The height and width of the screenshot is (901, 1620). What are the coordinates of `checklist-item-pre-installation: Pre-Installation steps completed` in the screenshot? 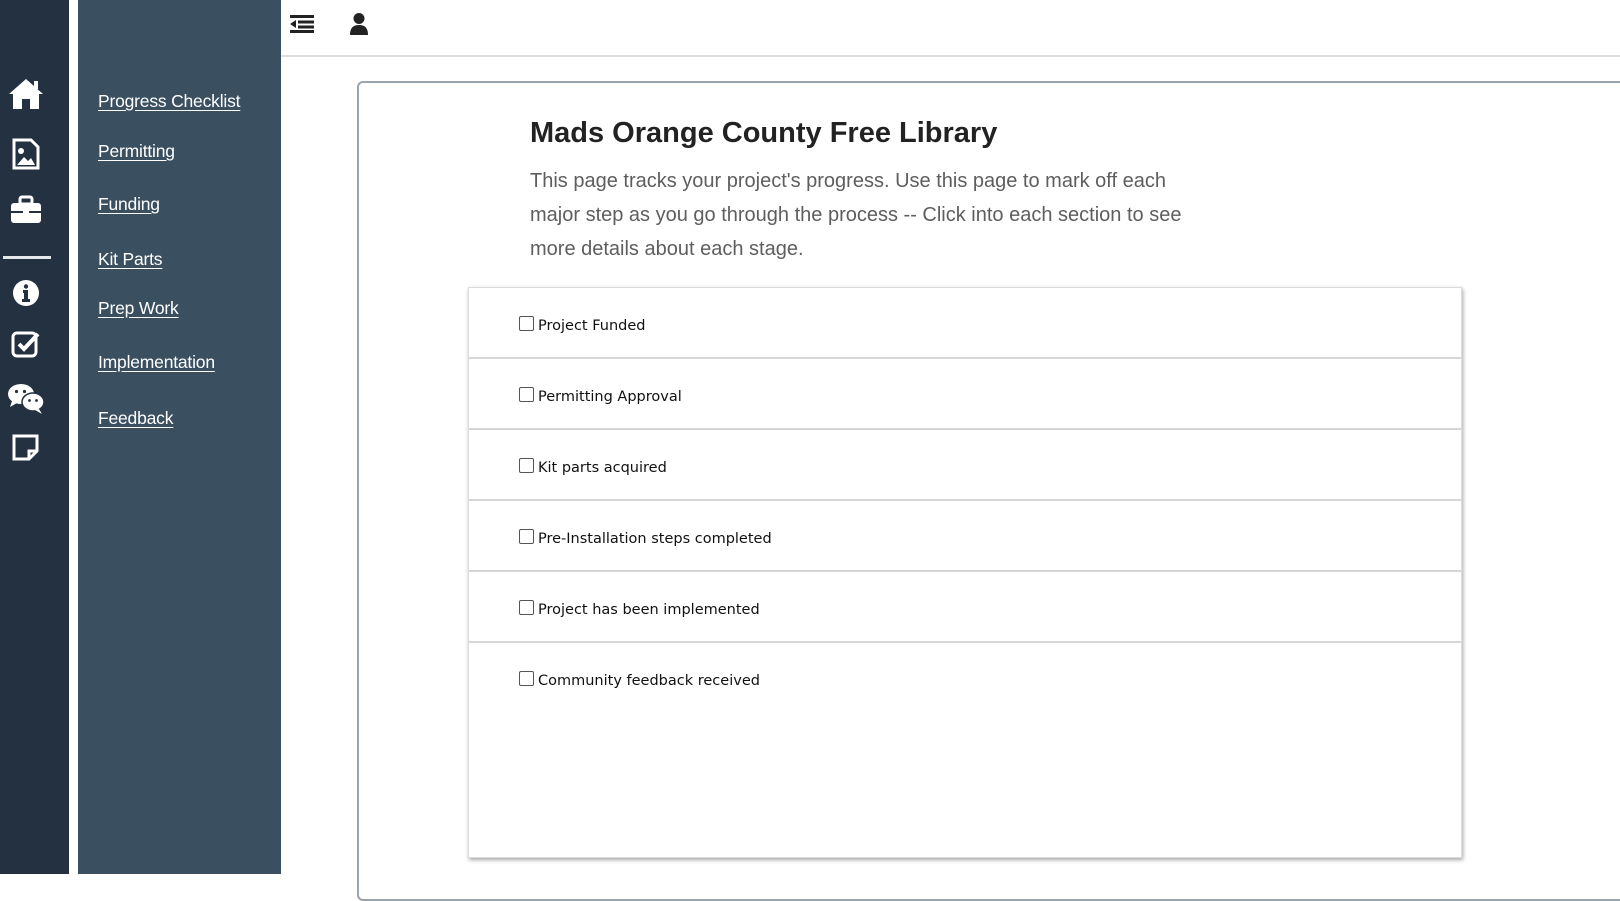 It's located at (645, 537).